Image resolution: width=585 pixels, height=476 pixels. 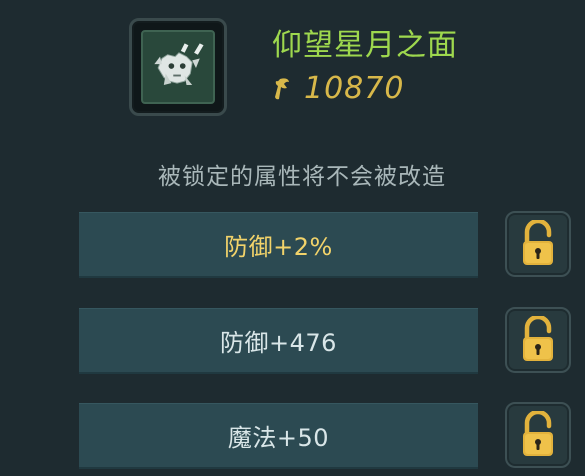 I want to click on attribute-label: 防御+476, so click(x=278, y=343).